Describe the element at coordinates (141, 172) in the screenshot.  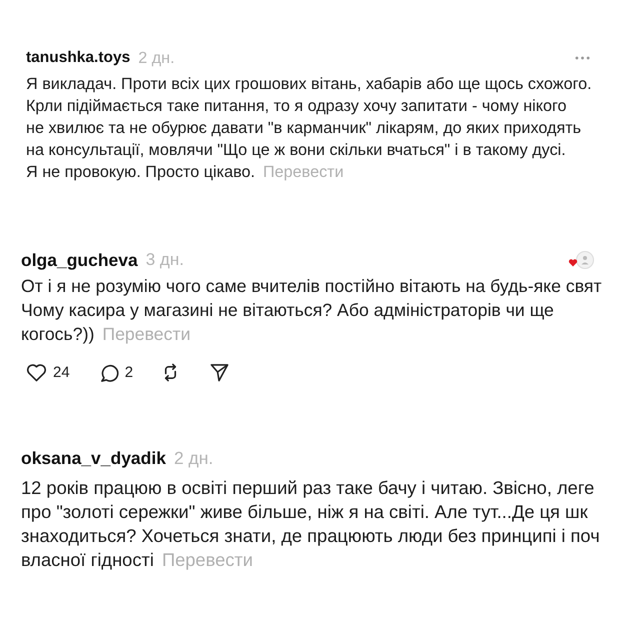
I see `comment-text-line: Я не провокую. Просто цікаво.` at that location.